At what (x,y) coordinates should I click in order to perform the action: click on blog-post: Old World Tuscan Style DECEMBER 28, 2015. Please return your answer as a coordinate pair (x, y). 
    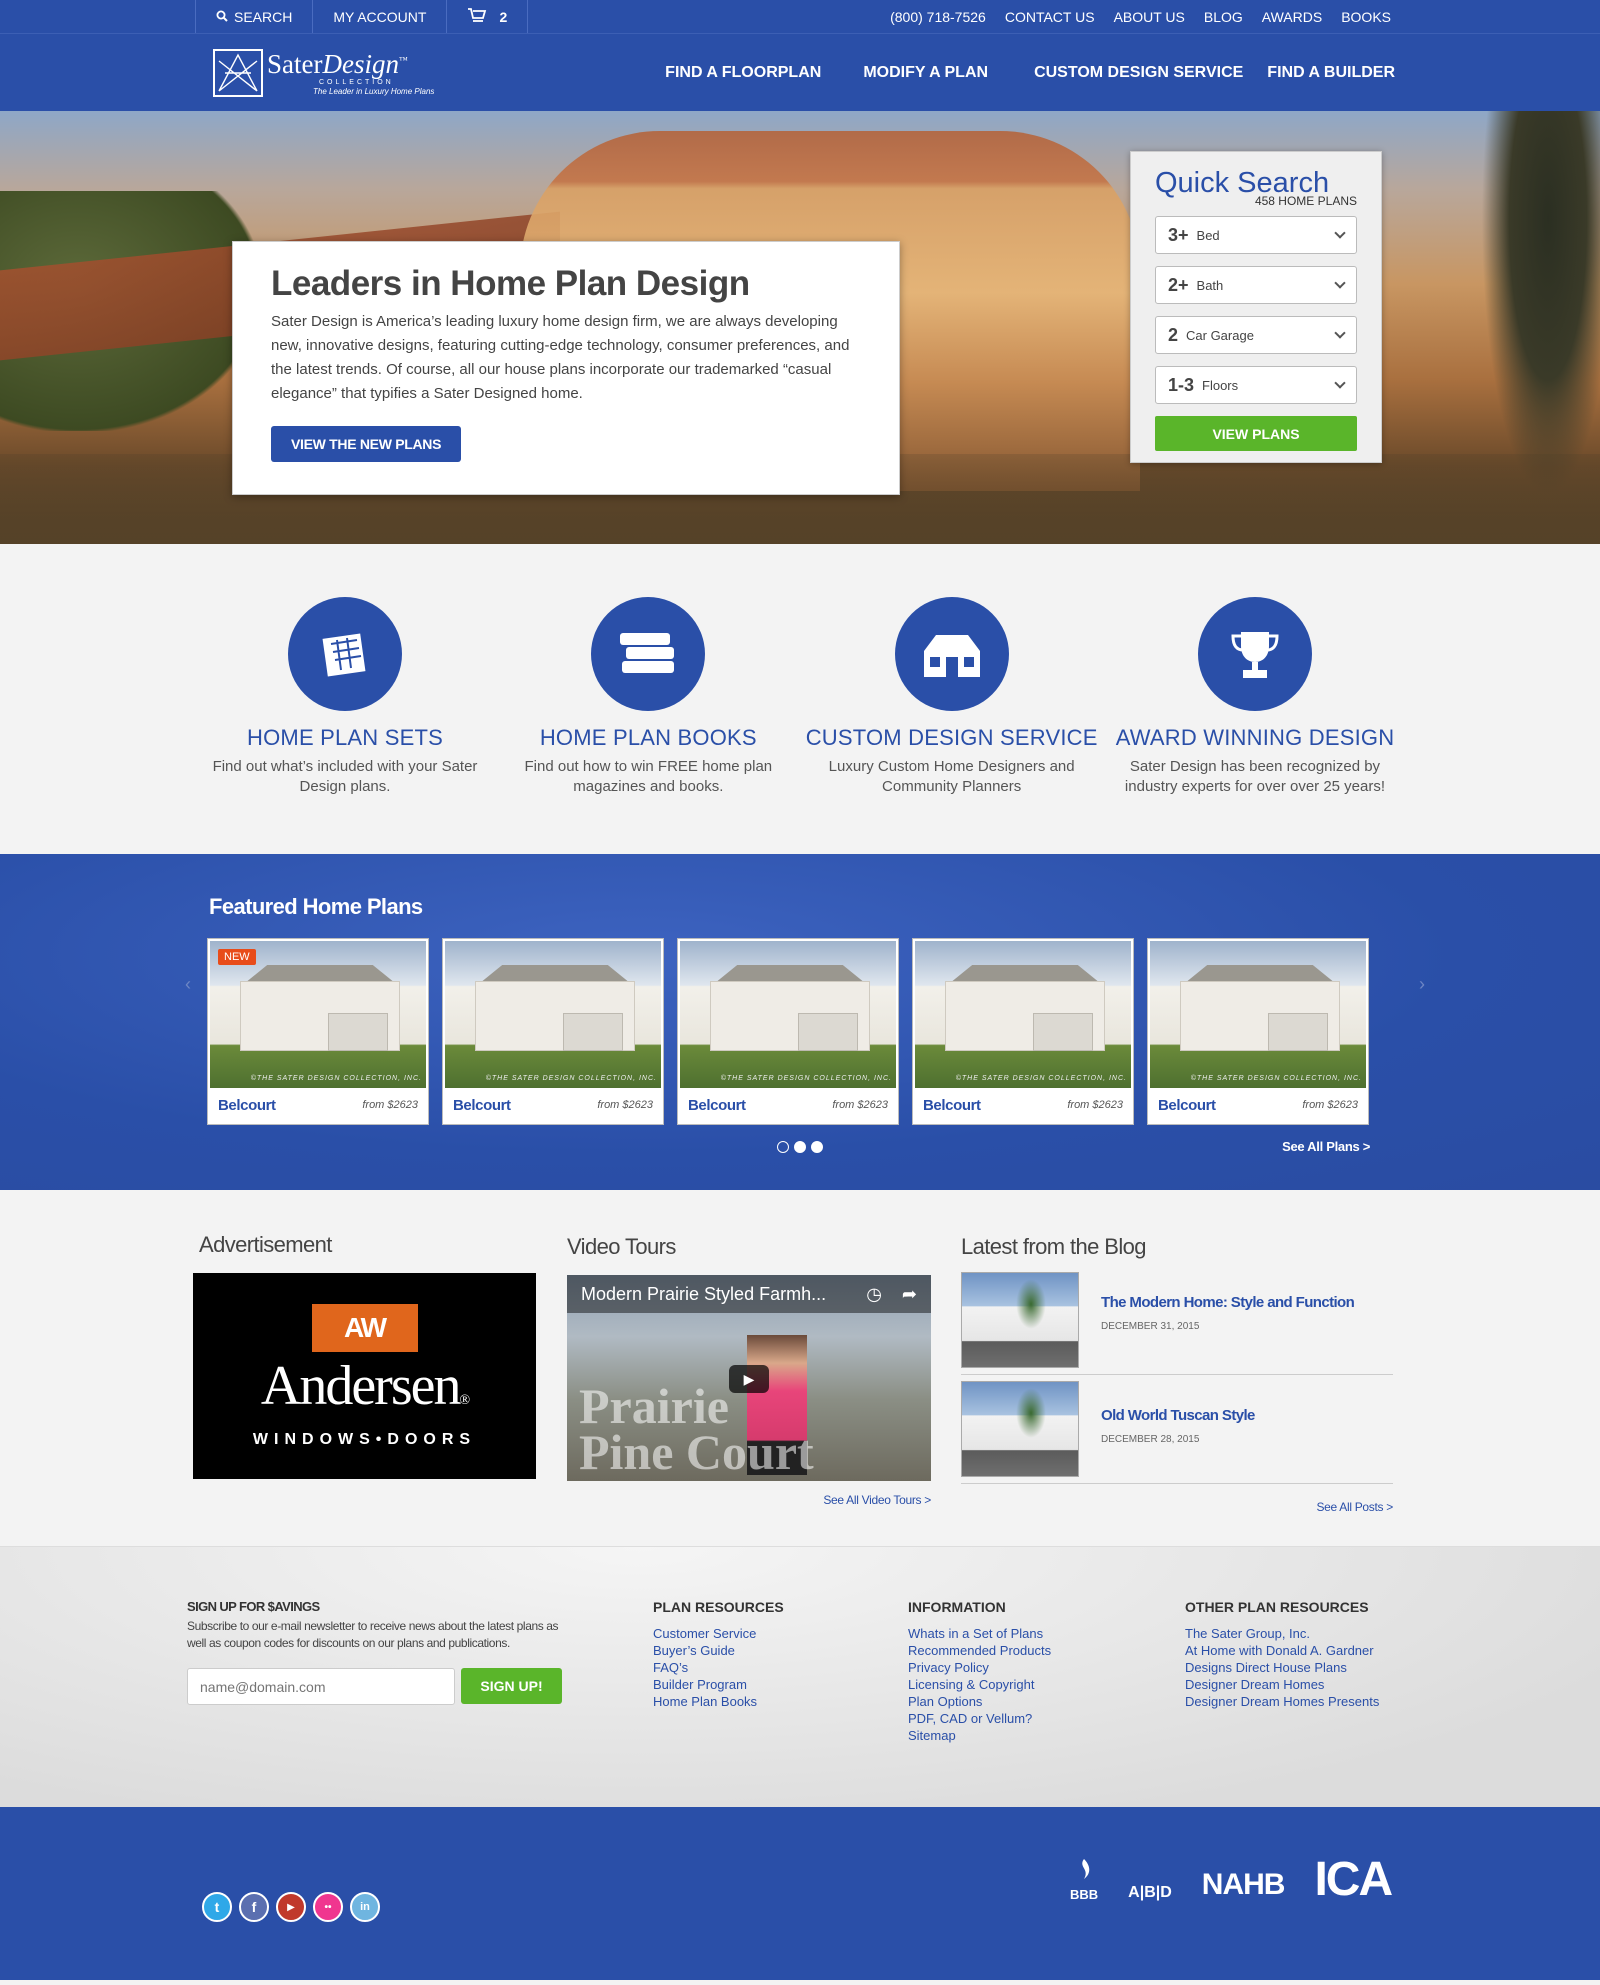
    Looking at the image, I should click on (1177, 1432).